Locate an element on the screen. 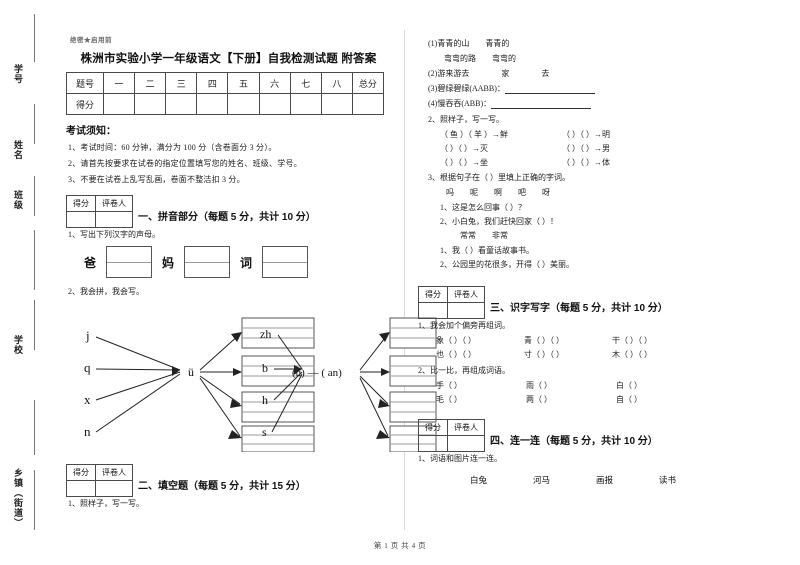 Image resolution: width=800 pixels, height=565 pixels. initial-n: n is located at coordinates (87, 431).